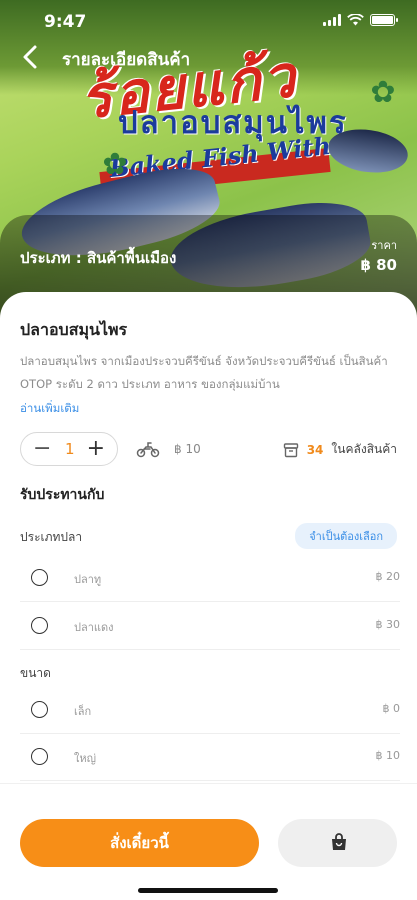  I want to click on option-item: เล็ก ฿ 0, so click(210, 711).